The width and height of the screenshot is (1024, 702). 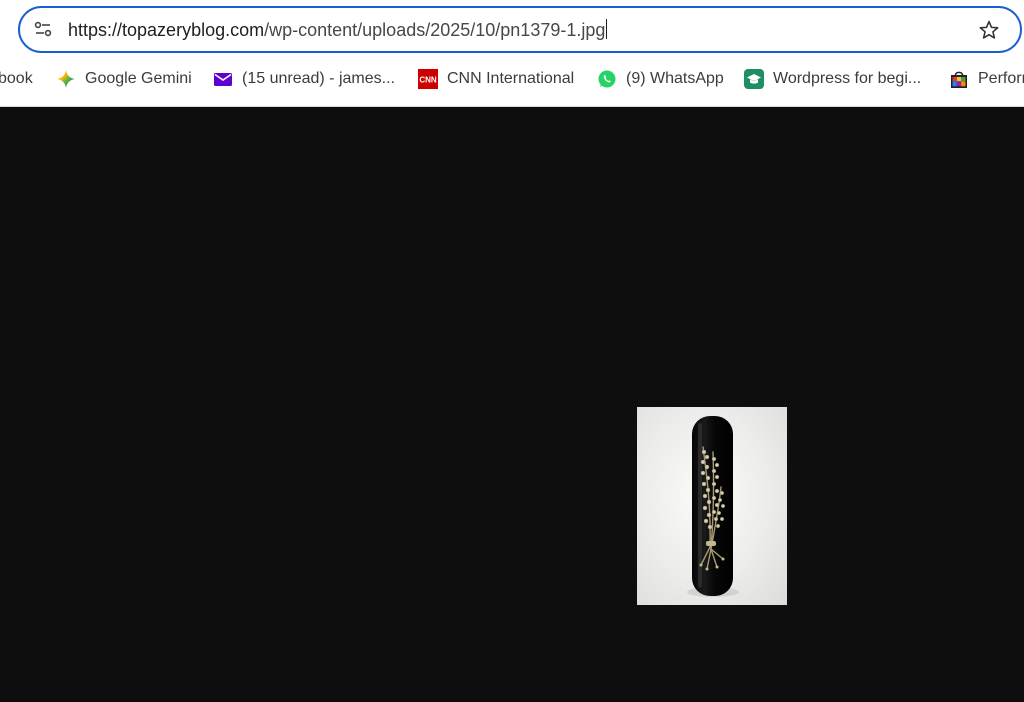 I want to click on url-path: /wp-content/uploads/2025/10/pn1379-1.jpg, so click(x=435, y=30).